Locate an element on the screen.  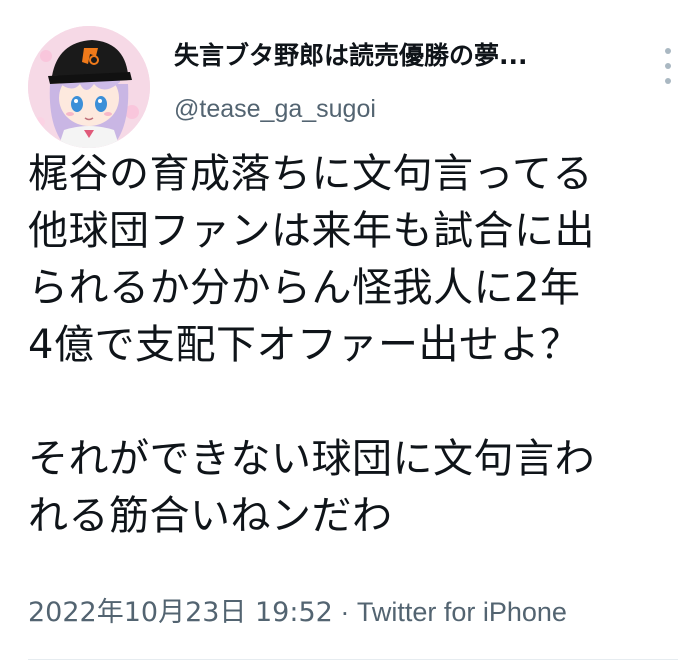
anime-avatar-image is located at coordinates (89, 87).